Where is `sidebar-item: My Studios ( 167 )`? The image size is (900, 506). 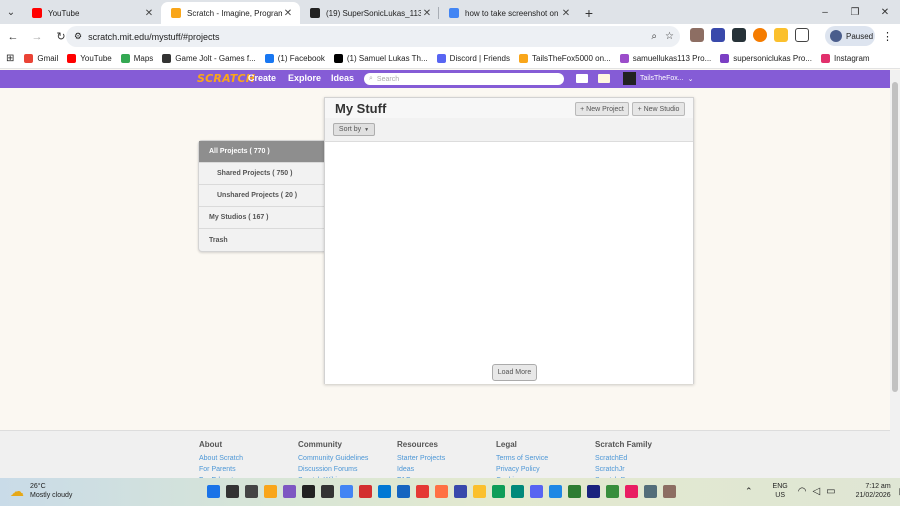
sidebar-item: My Studios ( 167 ) is located at coordinates (261, 218).